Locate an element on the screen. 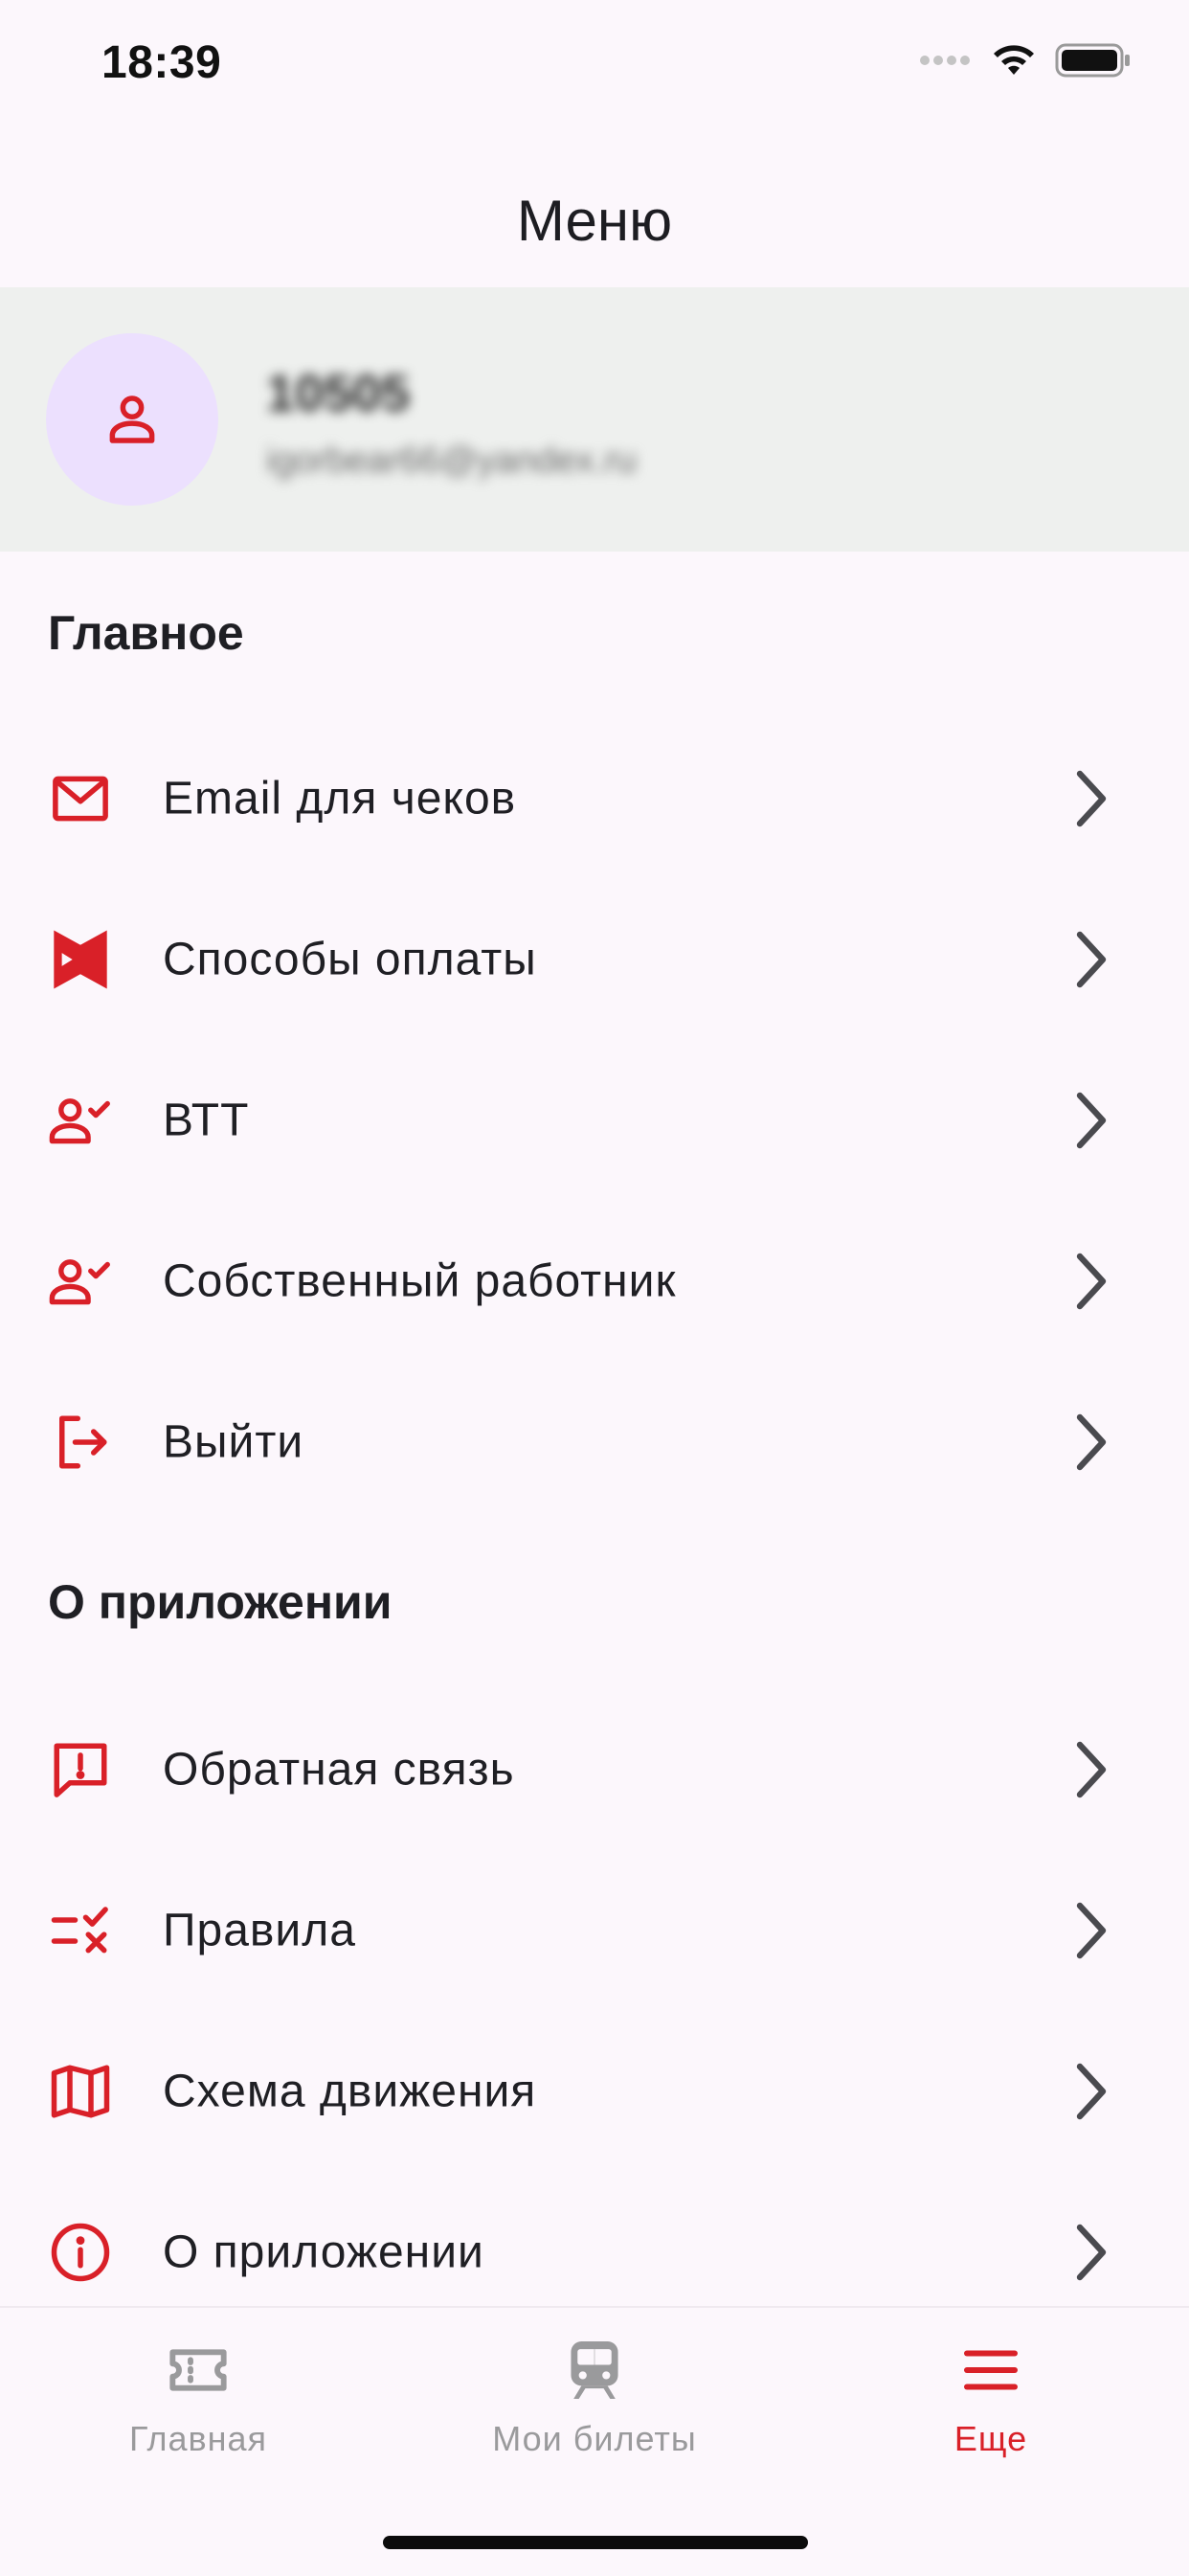  menu-item-logout: Выйти is located at coordinates (594, 1442).